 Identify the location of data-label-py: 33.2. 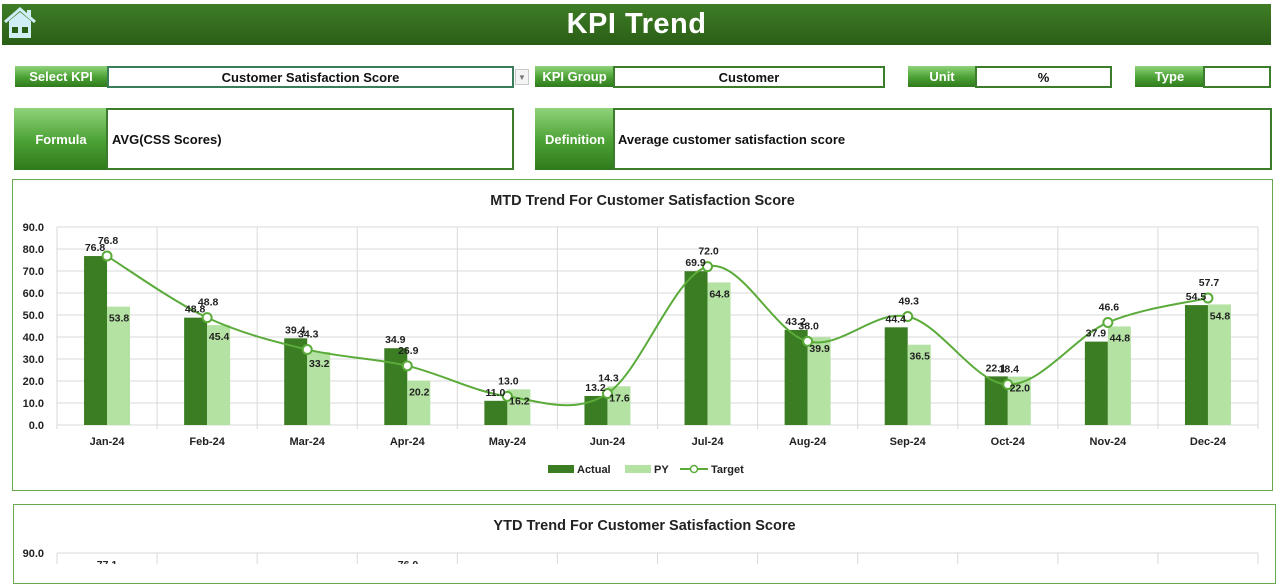
(319, 364).